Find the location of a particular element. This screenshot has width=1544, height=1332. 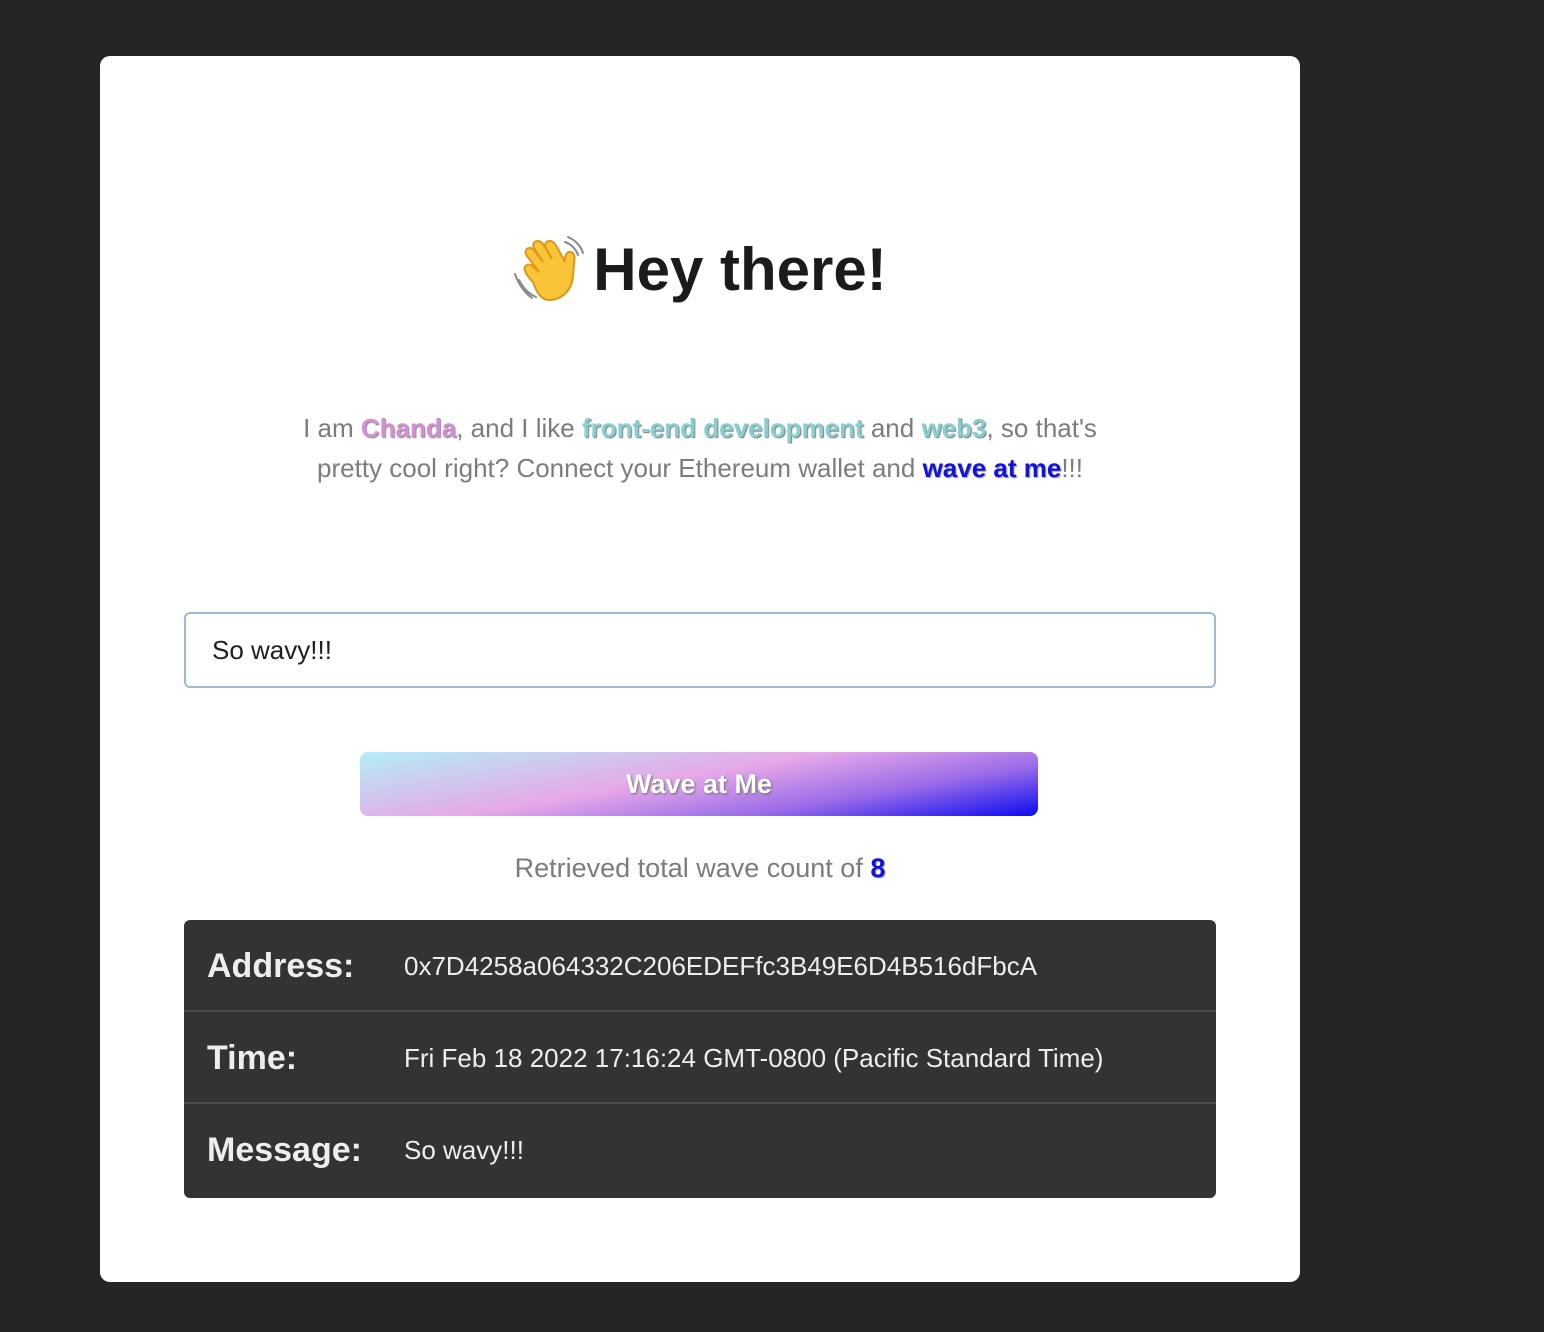

message-row: Message: So wavy!!! is located at coordinates (700, 1150).